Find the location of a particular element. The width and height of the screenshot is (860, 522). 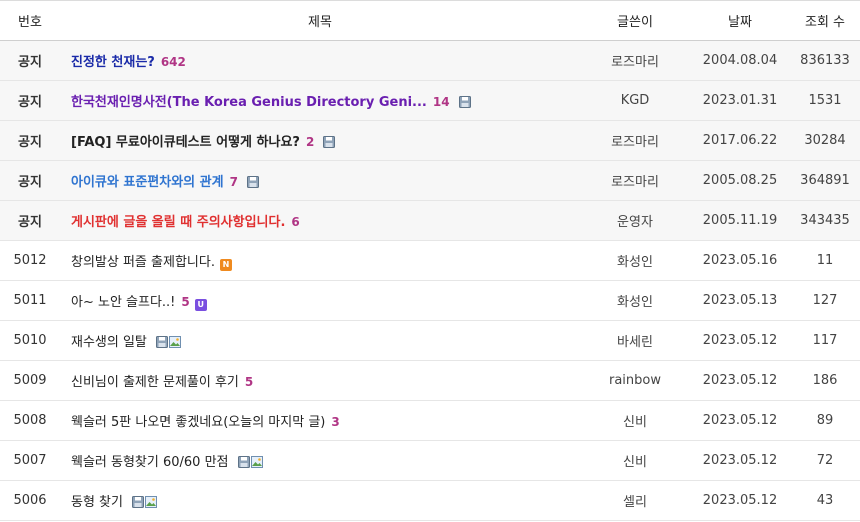

row-views: 89 is located at coordinates (825, 420).